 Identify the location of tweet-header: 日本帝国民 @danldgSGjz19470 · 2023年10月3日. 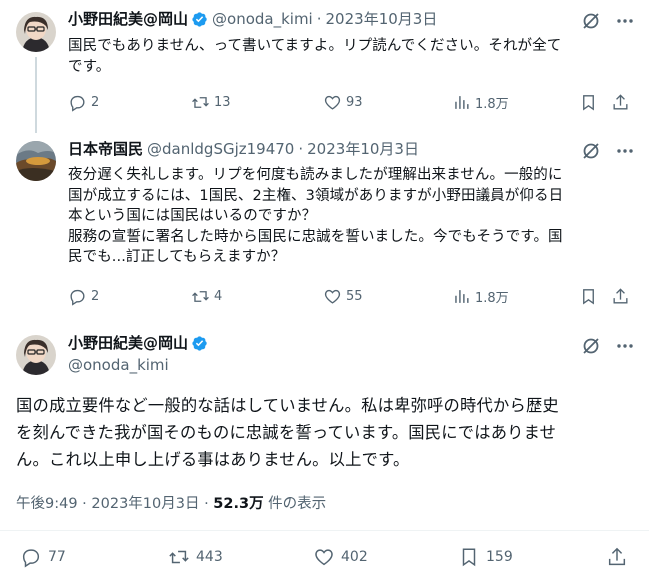
(243, 149).